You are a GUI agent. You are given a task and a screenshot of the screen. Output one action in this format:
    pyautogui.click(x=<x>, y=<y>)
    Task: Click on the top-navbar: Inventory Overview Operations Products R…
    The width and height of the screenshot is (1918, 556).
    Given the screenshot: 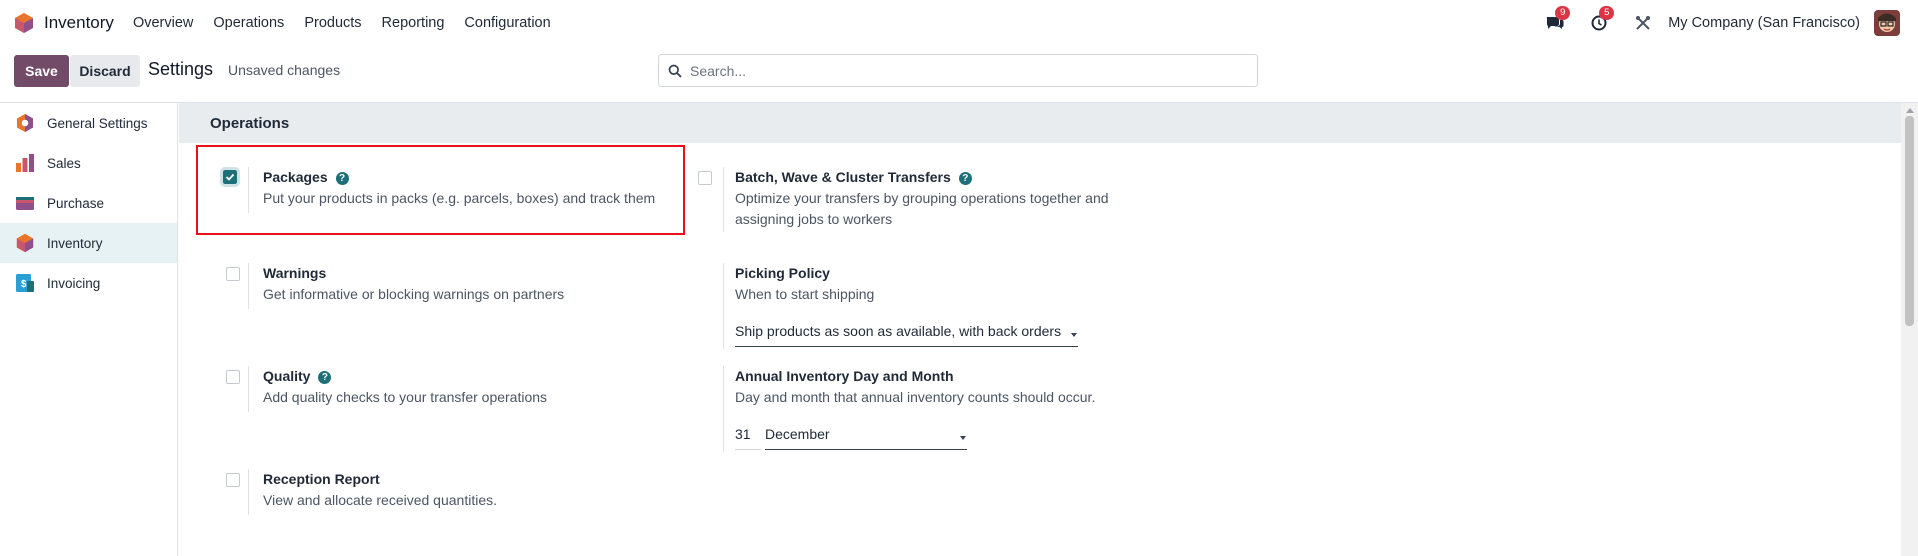 What is the action you would take?
    pyautogui.click(x=959, y=23)
    